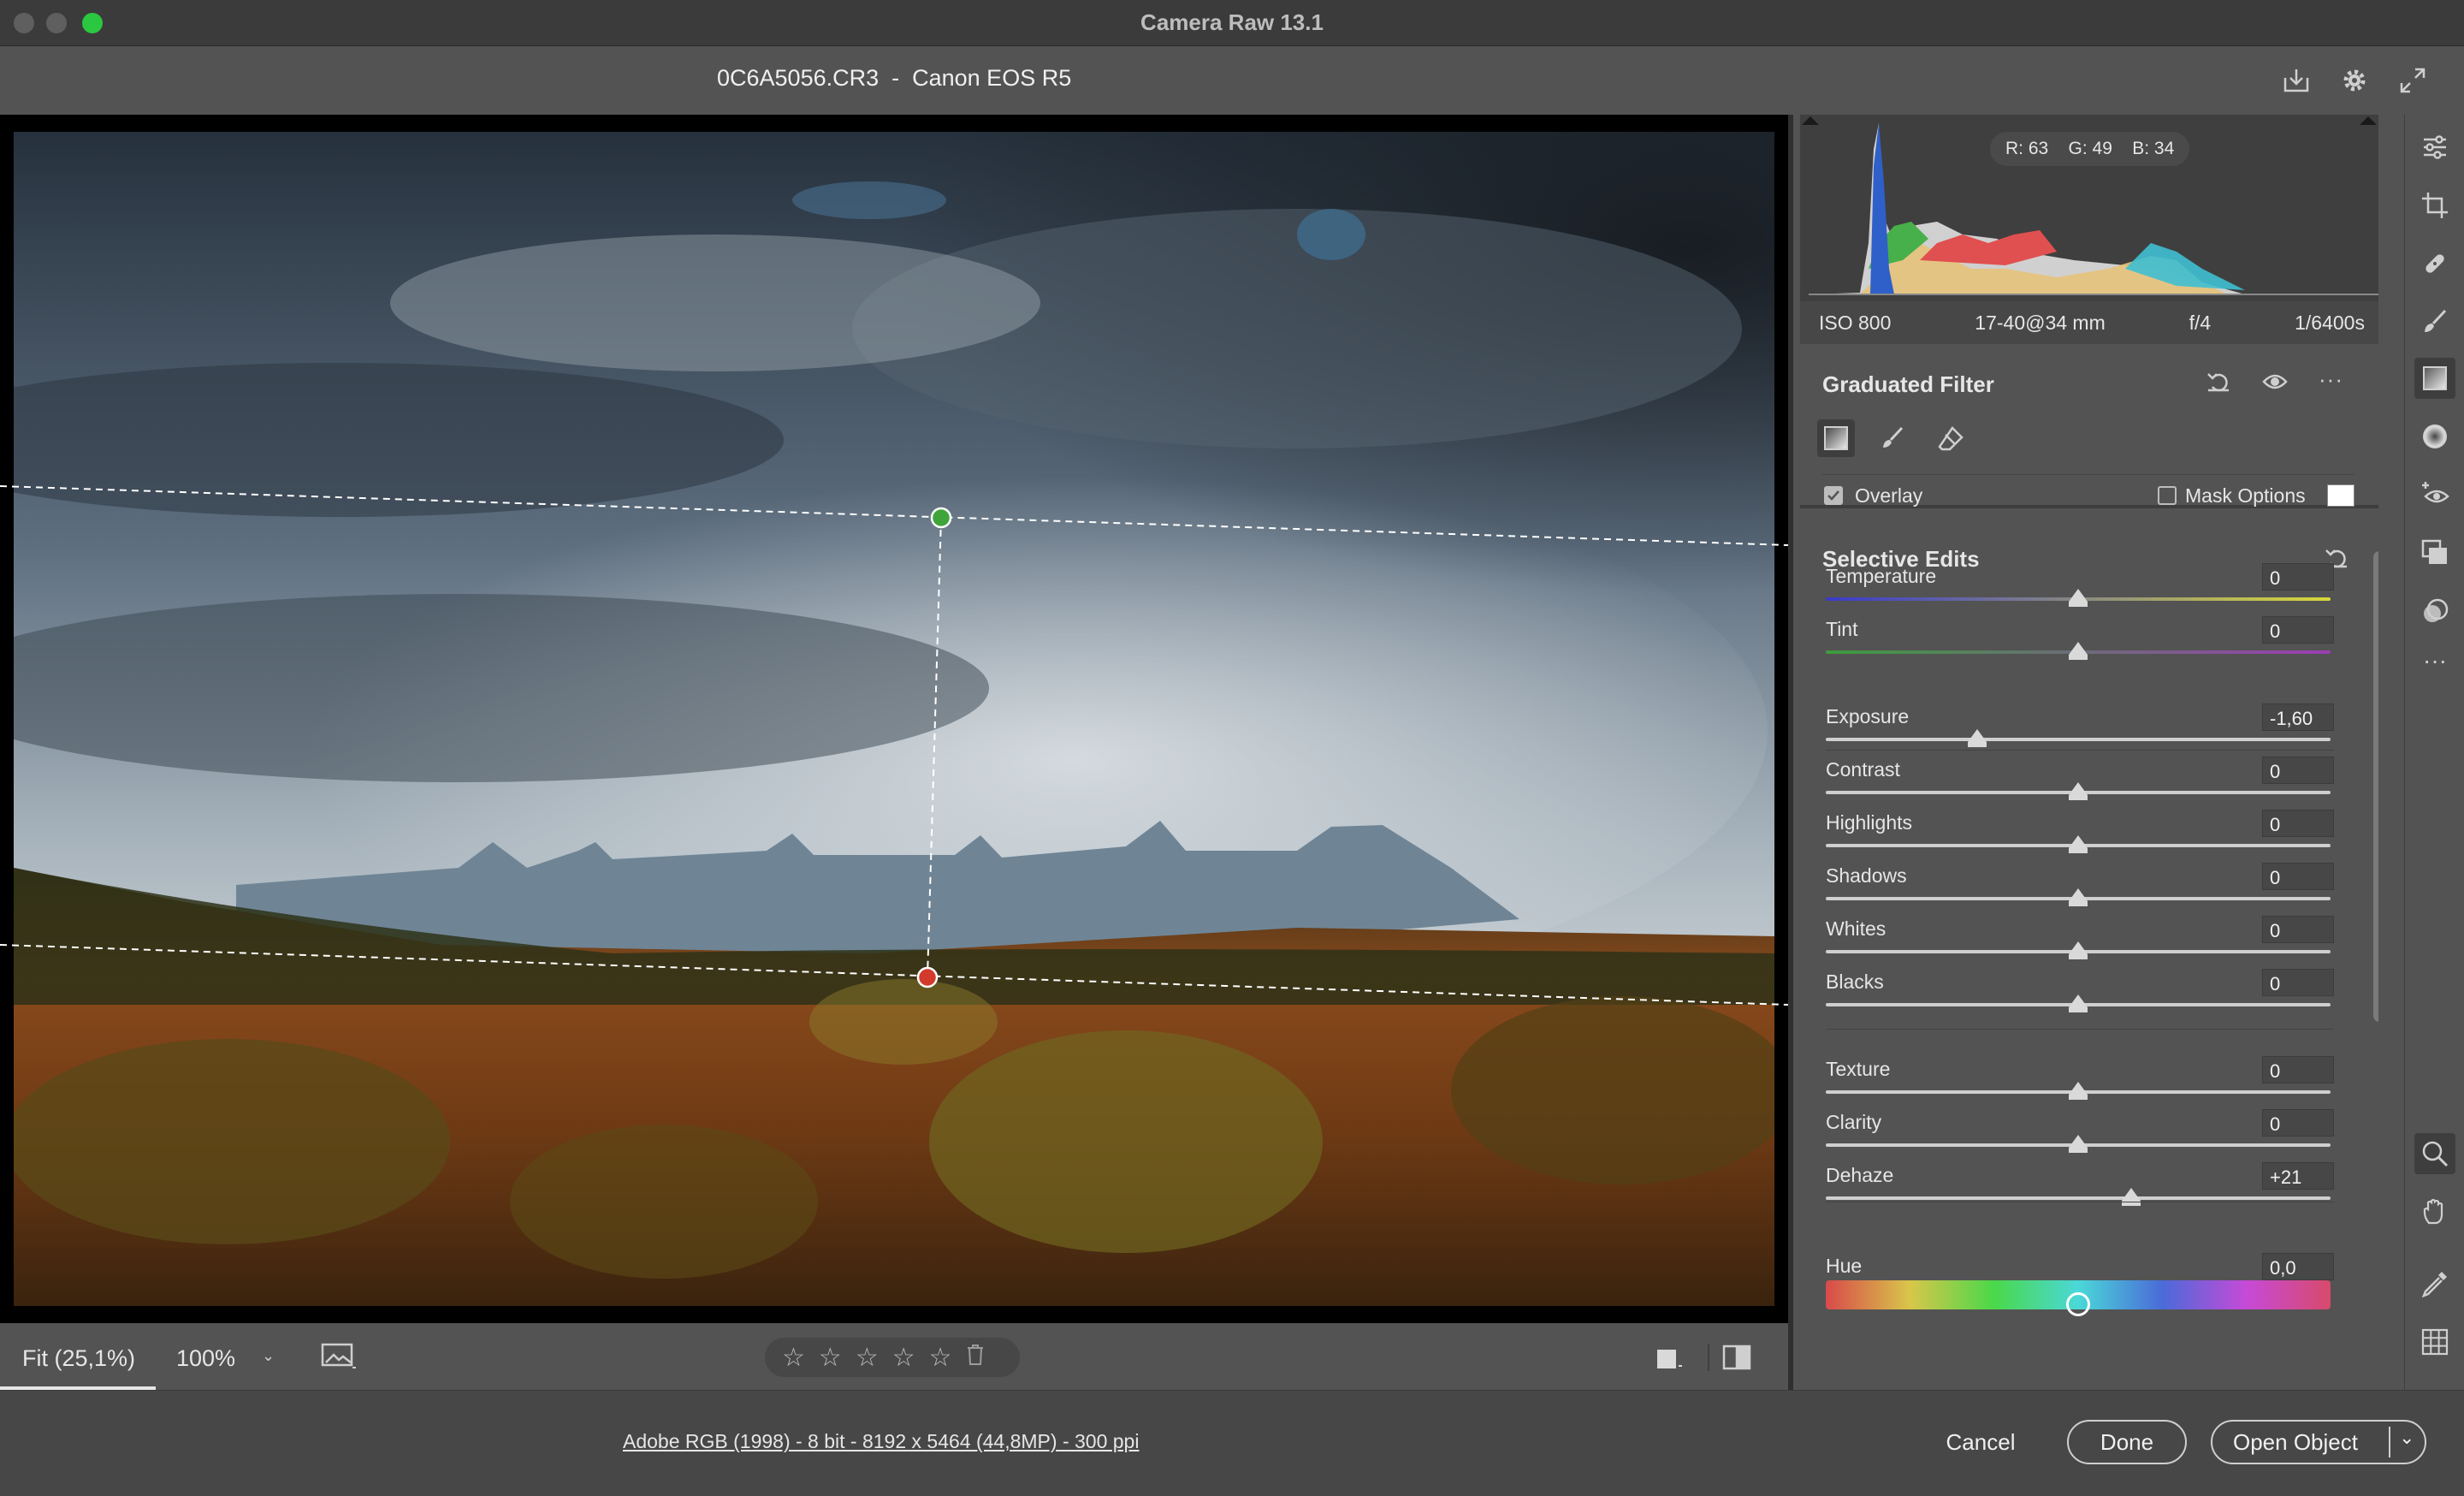 Image resolution: width=2464 pixels, height=1496 pixels. Describe the element at coordinates (2275, 383) in the screenshot. I see `eye-icon` at that location.